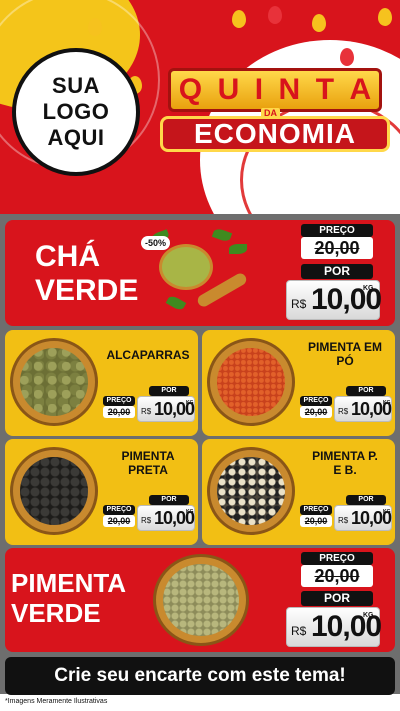 The height and width of the screenshot is (711, 400). Describe the element at coordinates (345, 361) in the screenshot. I see `product-name-line: PÓ` at that location.